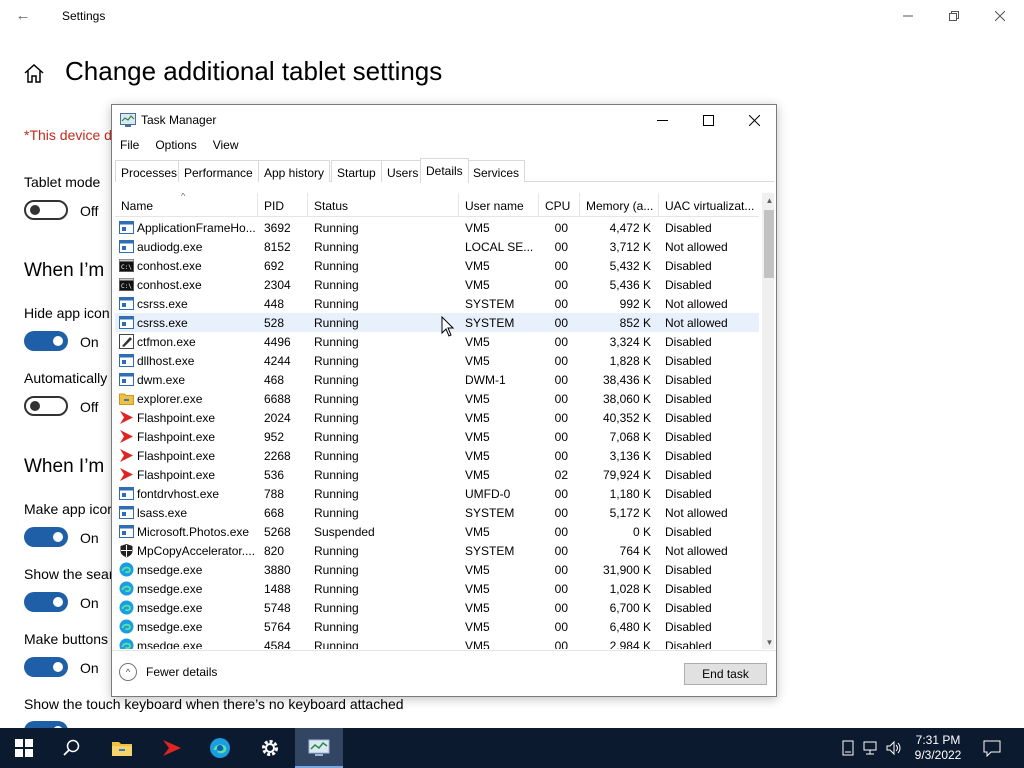 The image size is (1024, 768). I want to click on tab-app-history: App history, so click(294, 171).